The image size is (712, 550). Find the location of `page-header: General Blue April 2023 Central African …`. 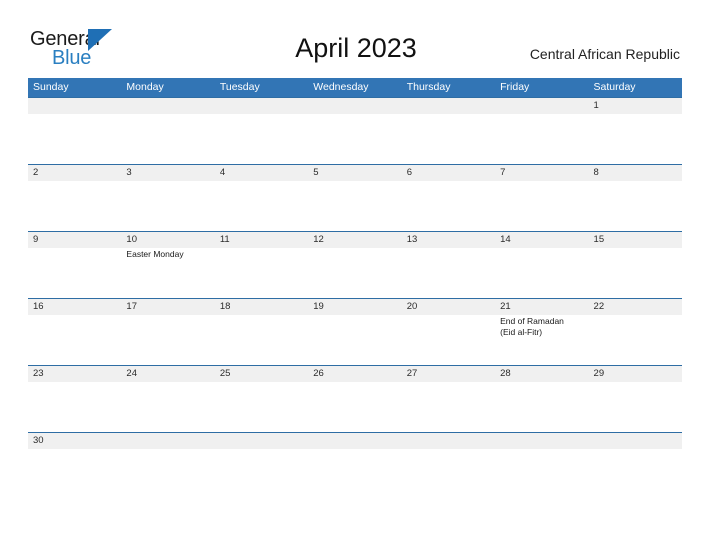

page-header: General Blue April 2023 Central African … is located at coordinates (356, 39).